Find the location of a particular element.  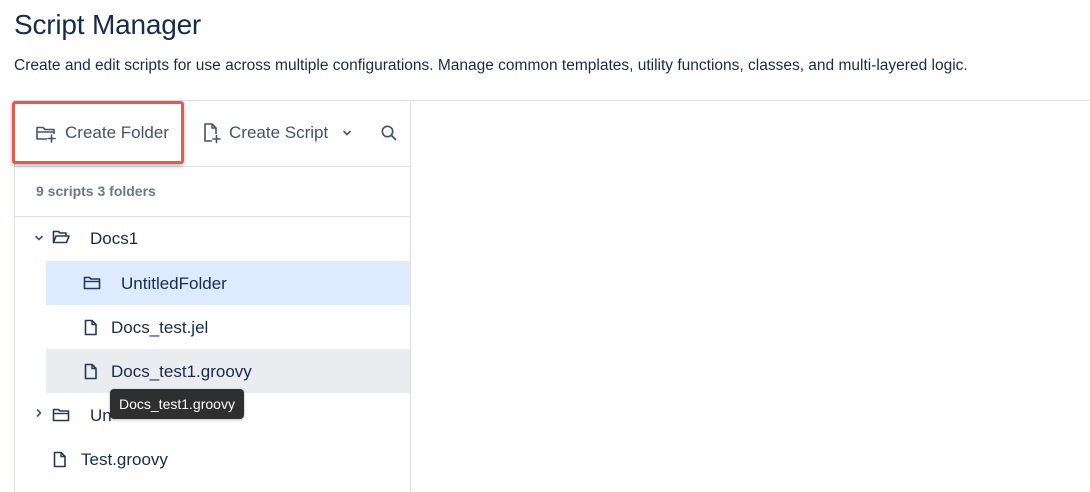

tree-item-label: UntitledFolder is located at coordinates (174, 283).